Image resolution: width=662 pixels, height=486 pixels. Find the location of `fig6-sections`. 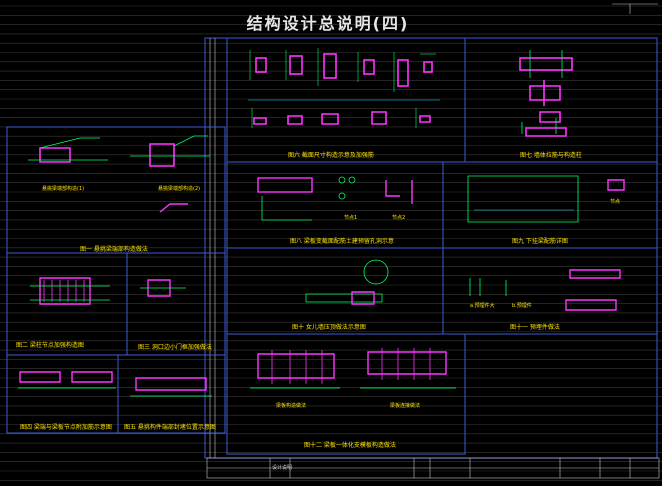

fig6-sections is located at coordinates (343, 89).